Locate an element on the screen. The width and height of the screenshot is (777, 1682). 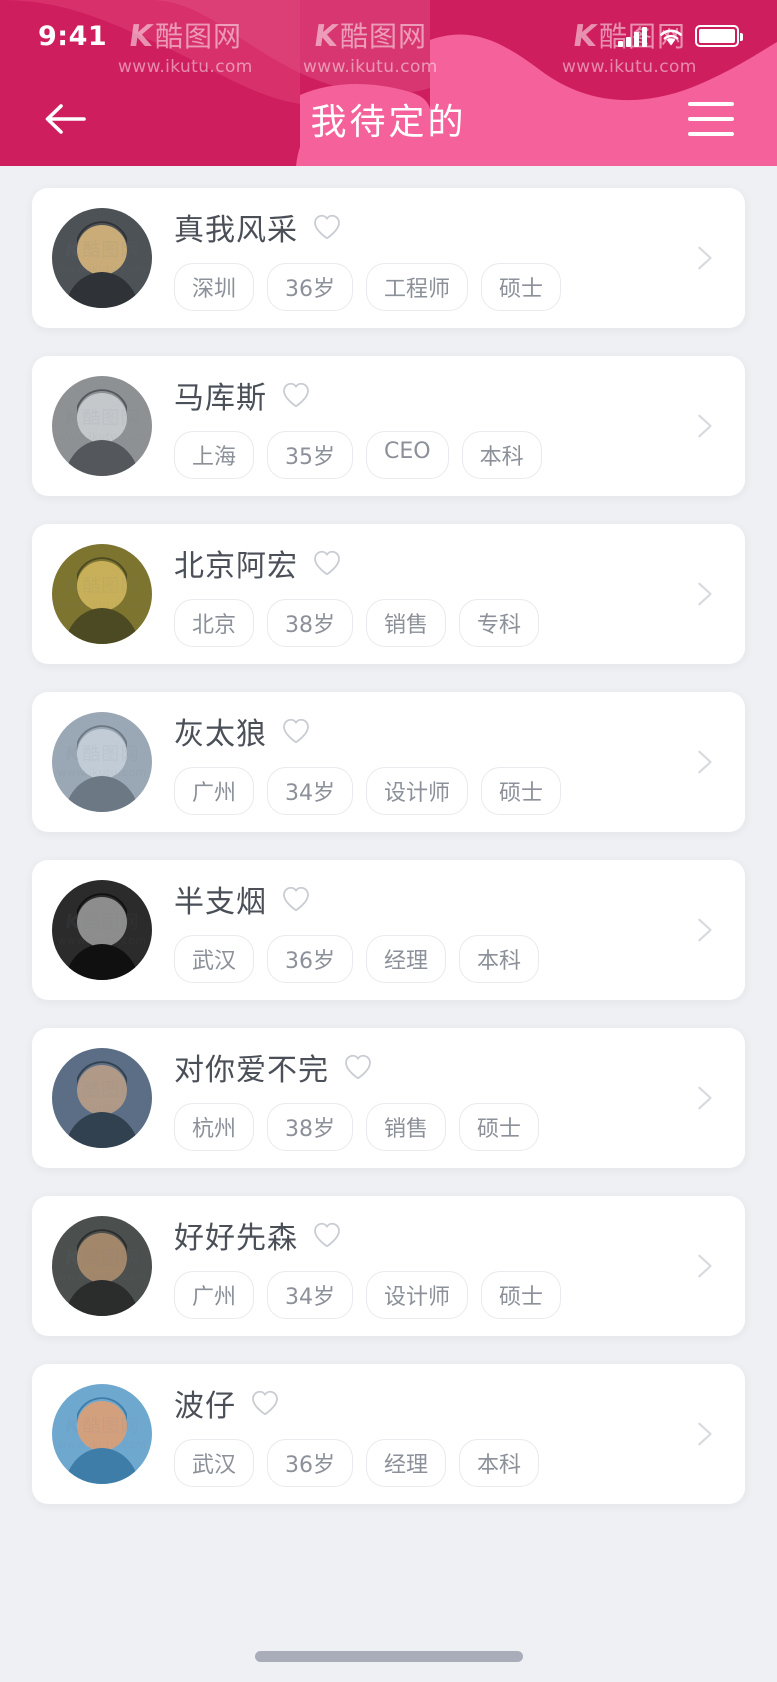
profile-info: 对你爱不完 杭州 38岁 销售 硕士 is located at coordinates (426, 1098).